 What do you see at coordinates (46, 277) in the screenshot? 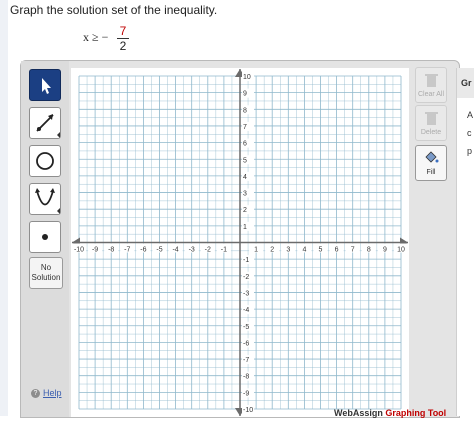
I see `no-solution-line2: Solution` at bounding box center [46, 277].